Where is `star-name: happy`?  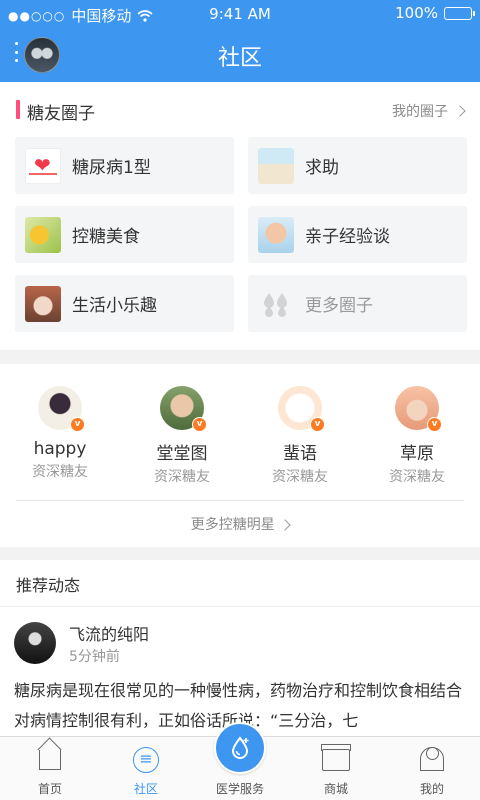 star-name: happy is located at coordinates (60, 449).